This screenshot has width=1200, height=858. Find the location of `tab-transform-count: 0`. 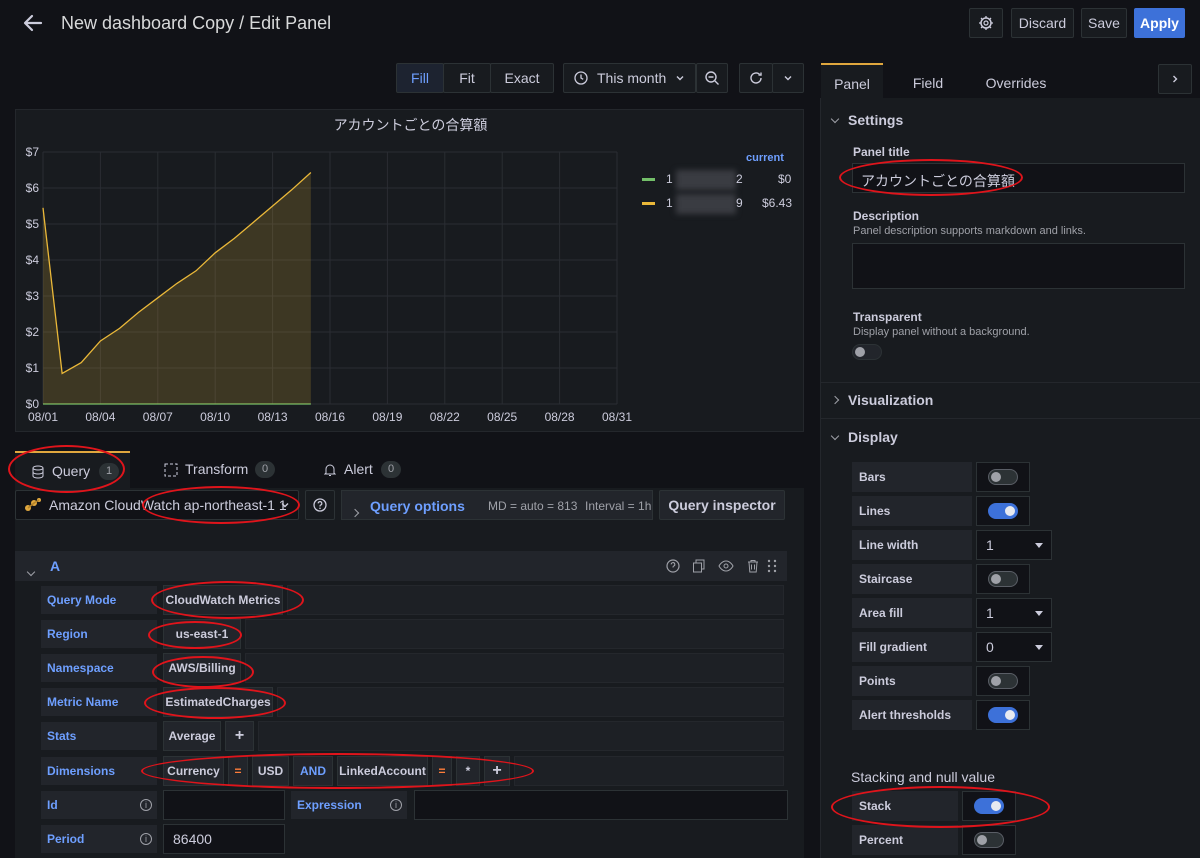

tab-transform-count: 0 is located at coordinates (265, 469).